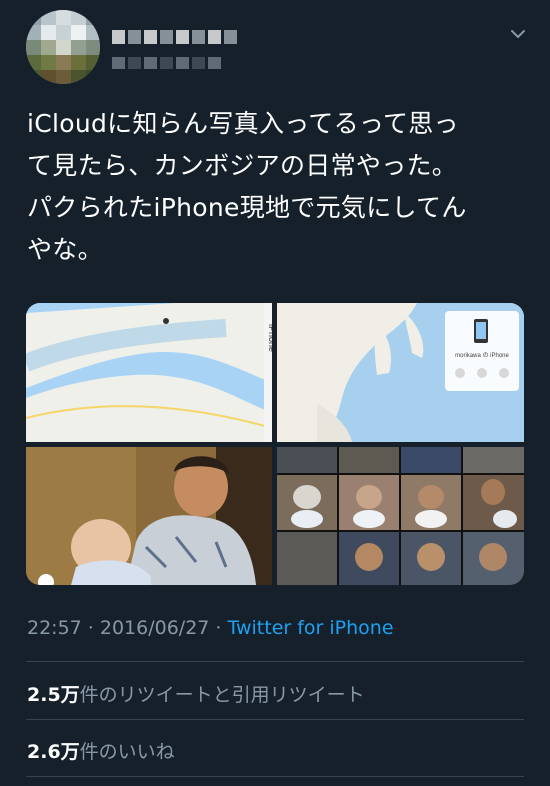 This screenshot has height=786, width=550. Describe the element at coordinates (149, 372) in the screenshot. I see `media-map-zoomed: iPhone` at that location.